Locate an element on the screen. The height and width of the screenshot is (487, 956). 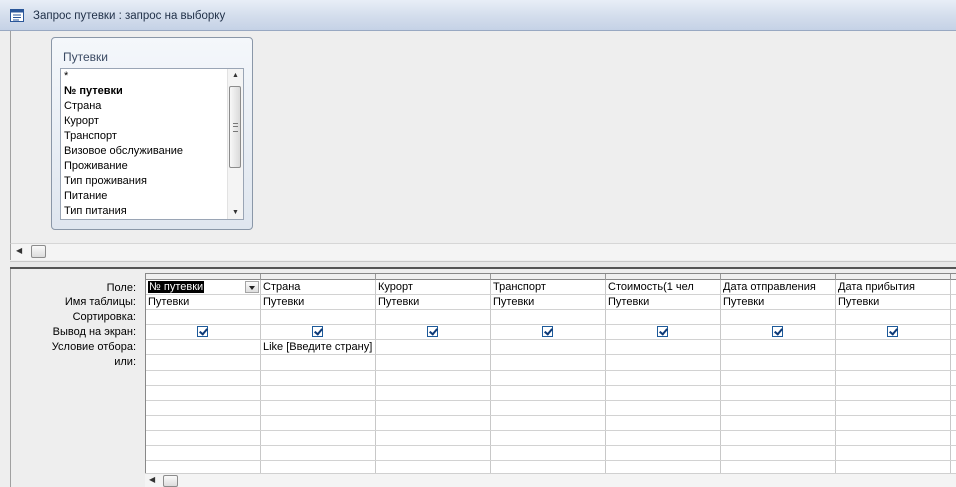
grid-field-cell: Курорт is located at coordinates (433, 287).